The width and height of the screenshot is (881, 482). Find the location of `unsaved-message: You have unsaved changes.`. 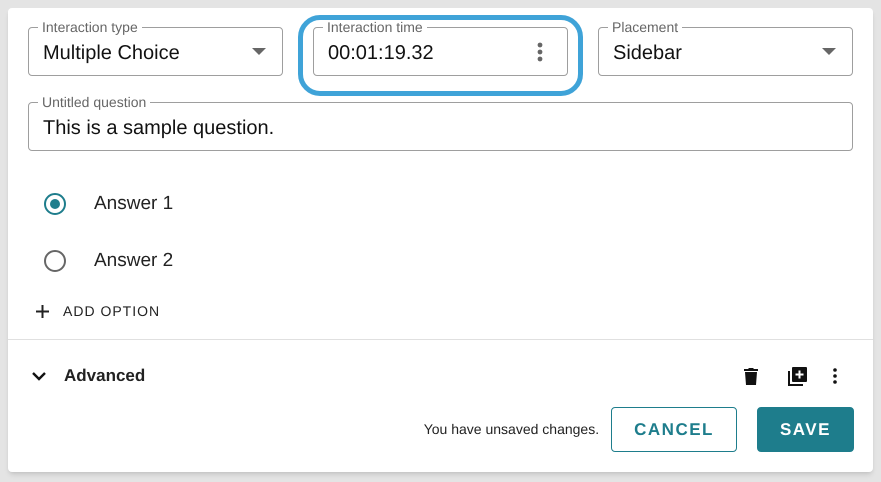

unsaved-message: You have unsaved changes. is located at coordinates (512, 429).